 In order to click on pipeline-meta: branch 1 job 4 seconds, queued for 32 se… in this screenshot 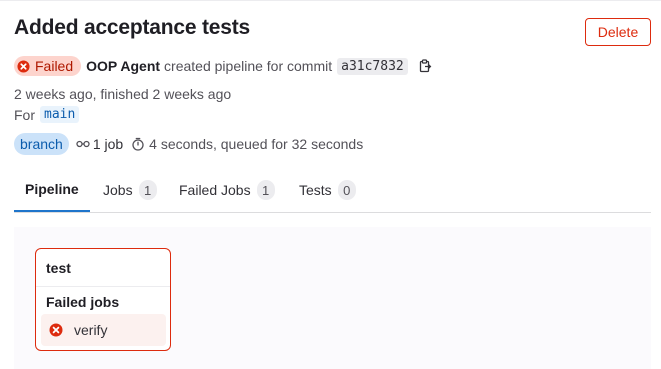, I will do `click(188, 144)`.